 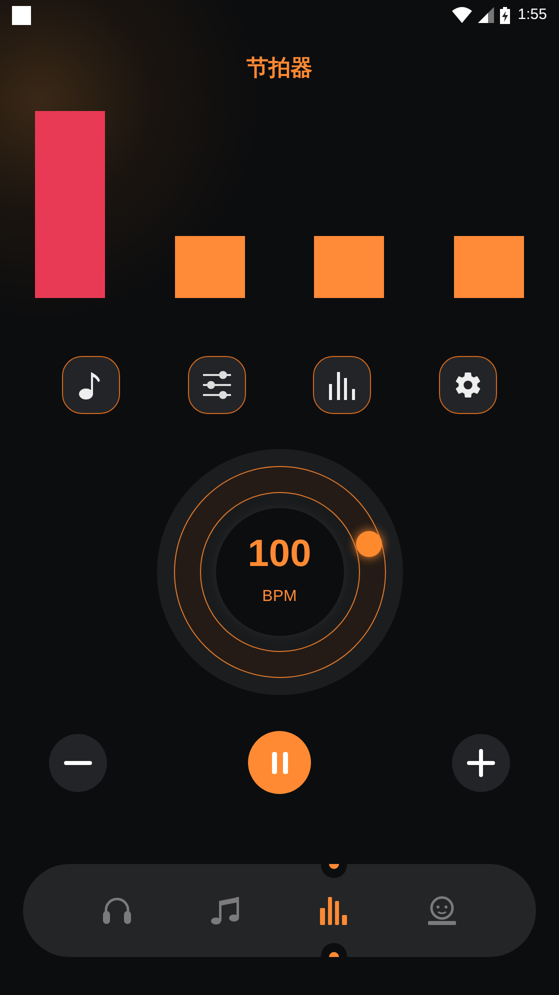 I want to click on music-notes-icon, so click(x=225, y=911).